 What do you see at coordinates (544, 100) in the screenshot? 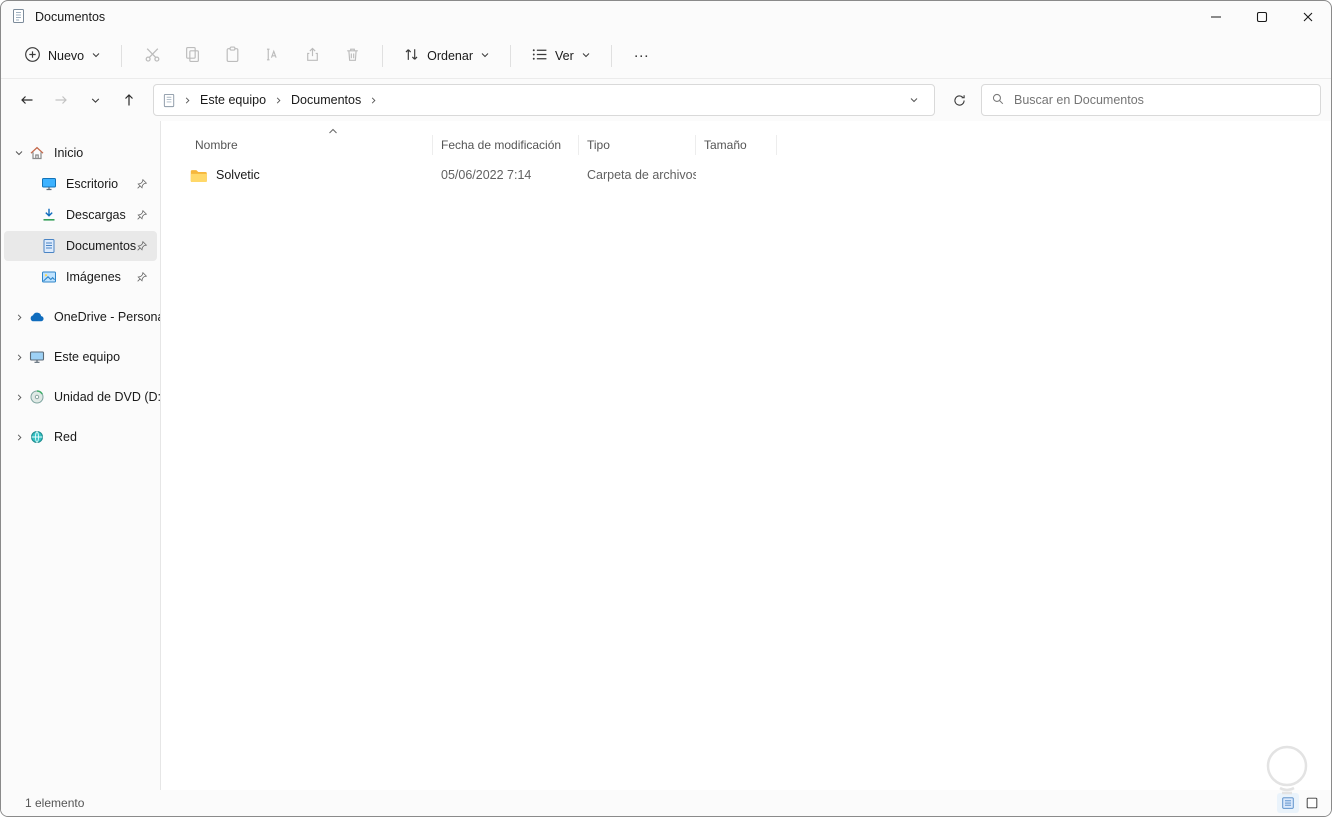
I see `breadcrumb-bar: Este equipo Documentos` at bounding box center [544, 100].